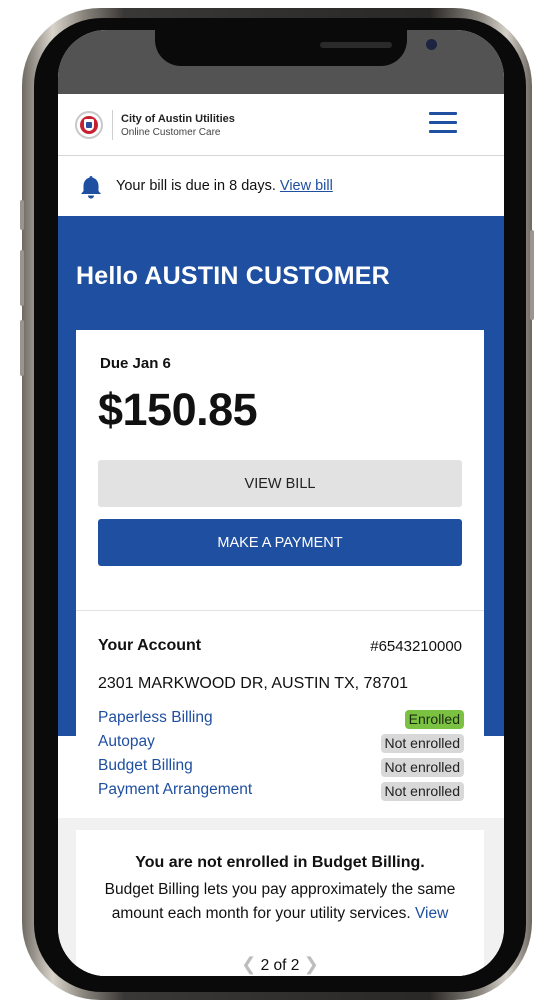 Image resolution: width=539 pixels, height=1005 pixels. I want to click on amount-due: $150.85, so click(178, 409).